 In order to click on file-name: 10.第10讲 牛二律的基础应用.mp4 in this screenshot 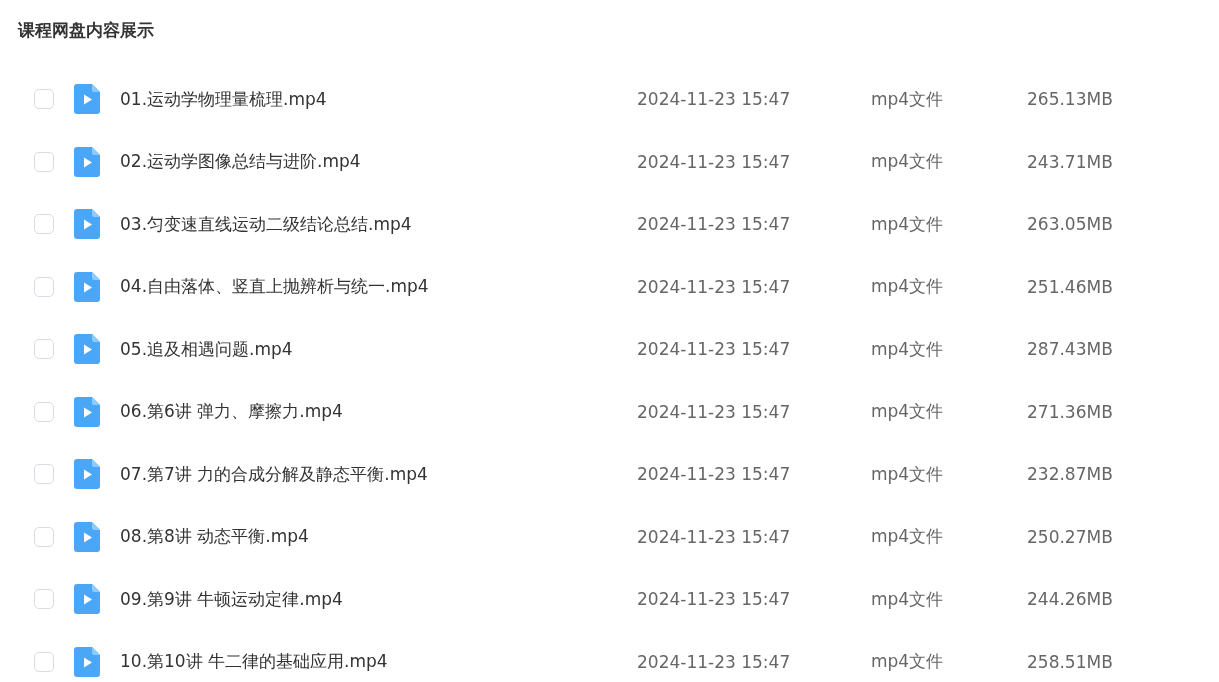, I will do `click(254, 662)`.